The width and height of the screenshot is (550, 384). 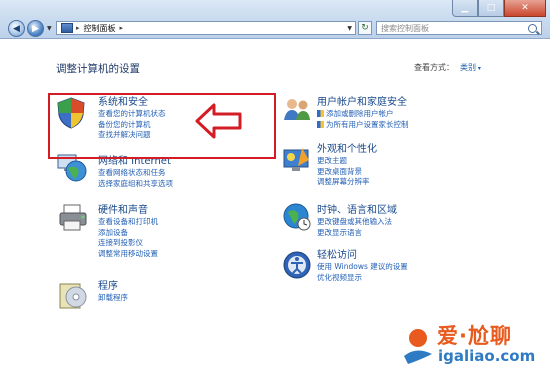 I want to click on category-appearance: 外观和个性化 更改主题 更改桌面背景 调整屏幕分辨率, so click(x=347, y=166).